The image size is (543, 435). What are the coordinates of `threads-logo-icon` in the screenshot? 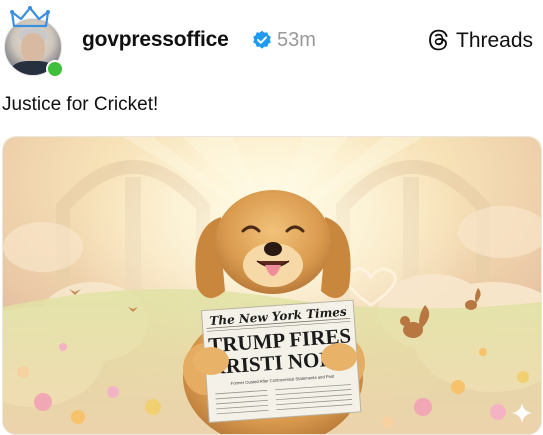 It's located at (438, 40).